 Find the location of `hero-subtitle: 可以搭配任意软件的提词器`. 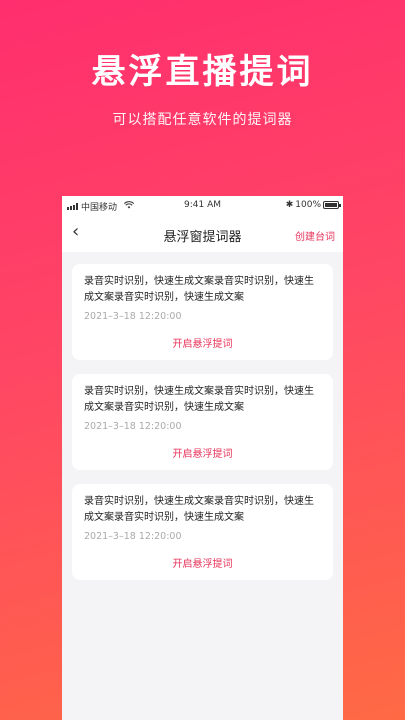

hero-subtitle: 可以搭配任意软件的提词器 is located at coordinates (202, 120).